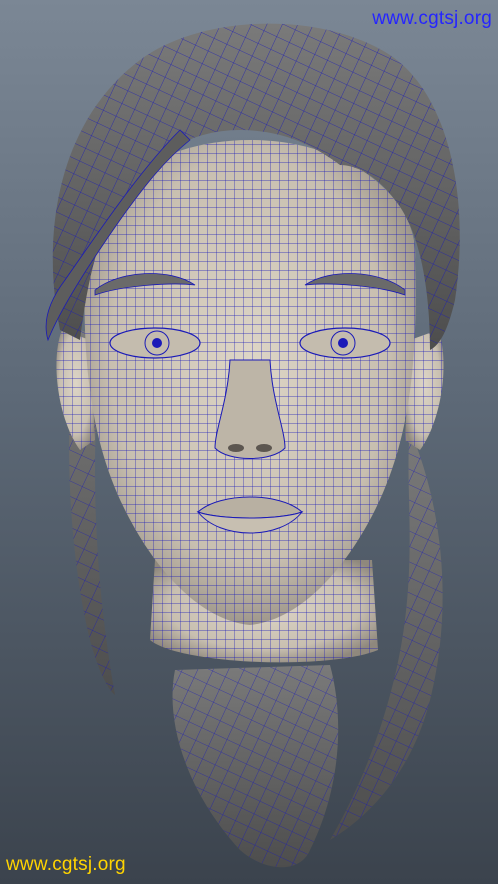  I want to click on watermark-bottom: www.cgtsj.org, so click(66, 864).